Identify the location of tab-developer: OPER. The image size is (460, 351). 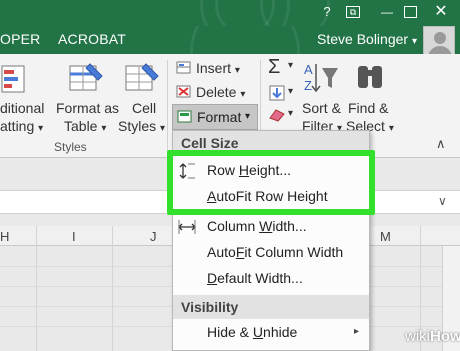
(20, 39).